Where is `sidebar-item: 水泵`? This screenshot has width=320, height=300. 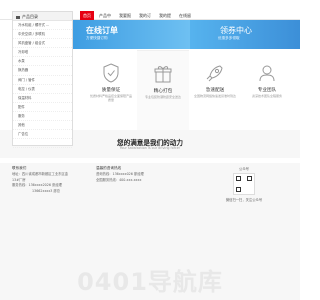 sidebar-item: 水泵 is located at coordinates (42, 62).